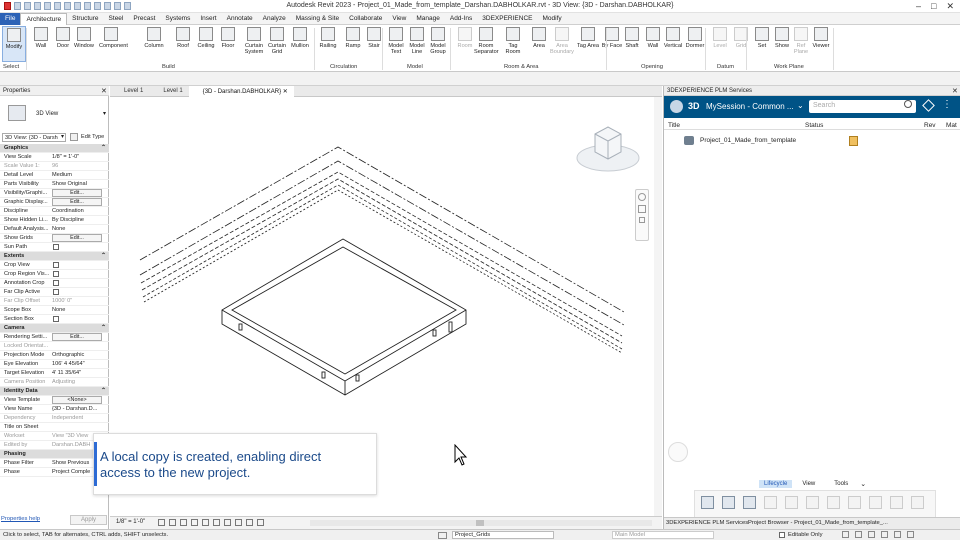  Describe the element at coordinates (953, 125) in the screenshot. I see `column-mat: Mat` at that location.